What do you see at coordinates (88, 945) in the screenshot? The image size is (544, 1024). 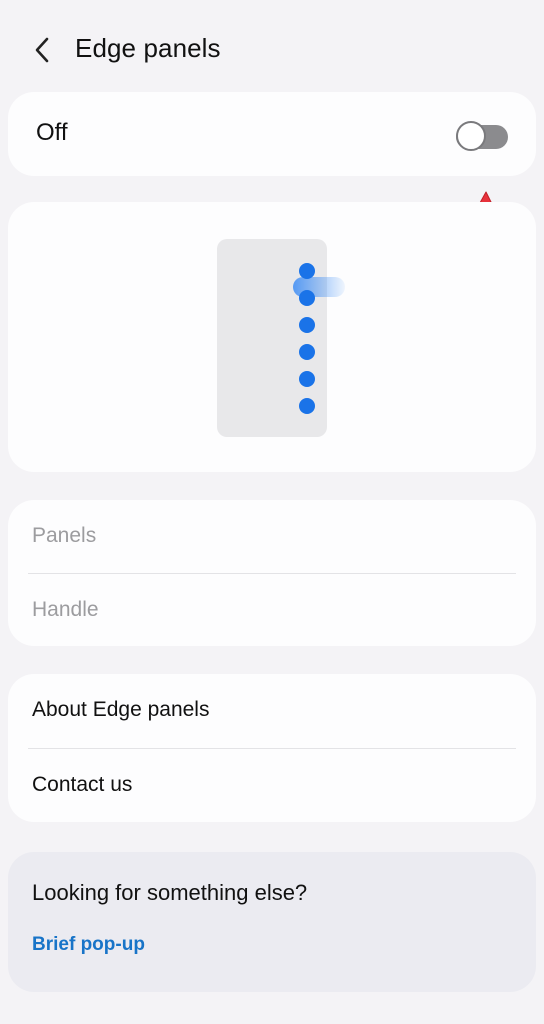 I see `brief-pop-up-link: Brief pop-up` at bounding box center [88, 945].